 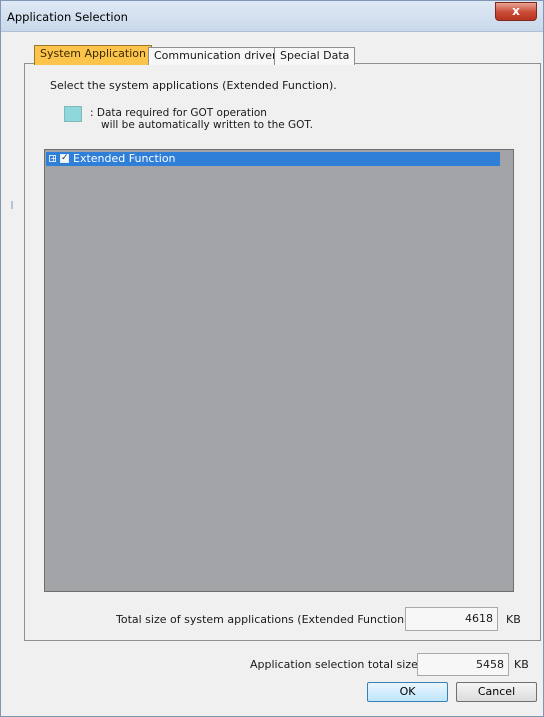 I want to click on close-button: x, so click(x=516, y=11).